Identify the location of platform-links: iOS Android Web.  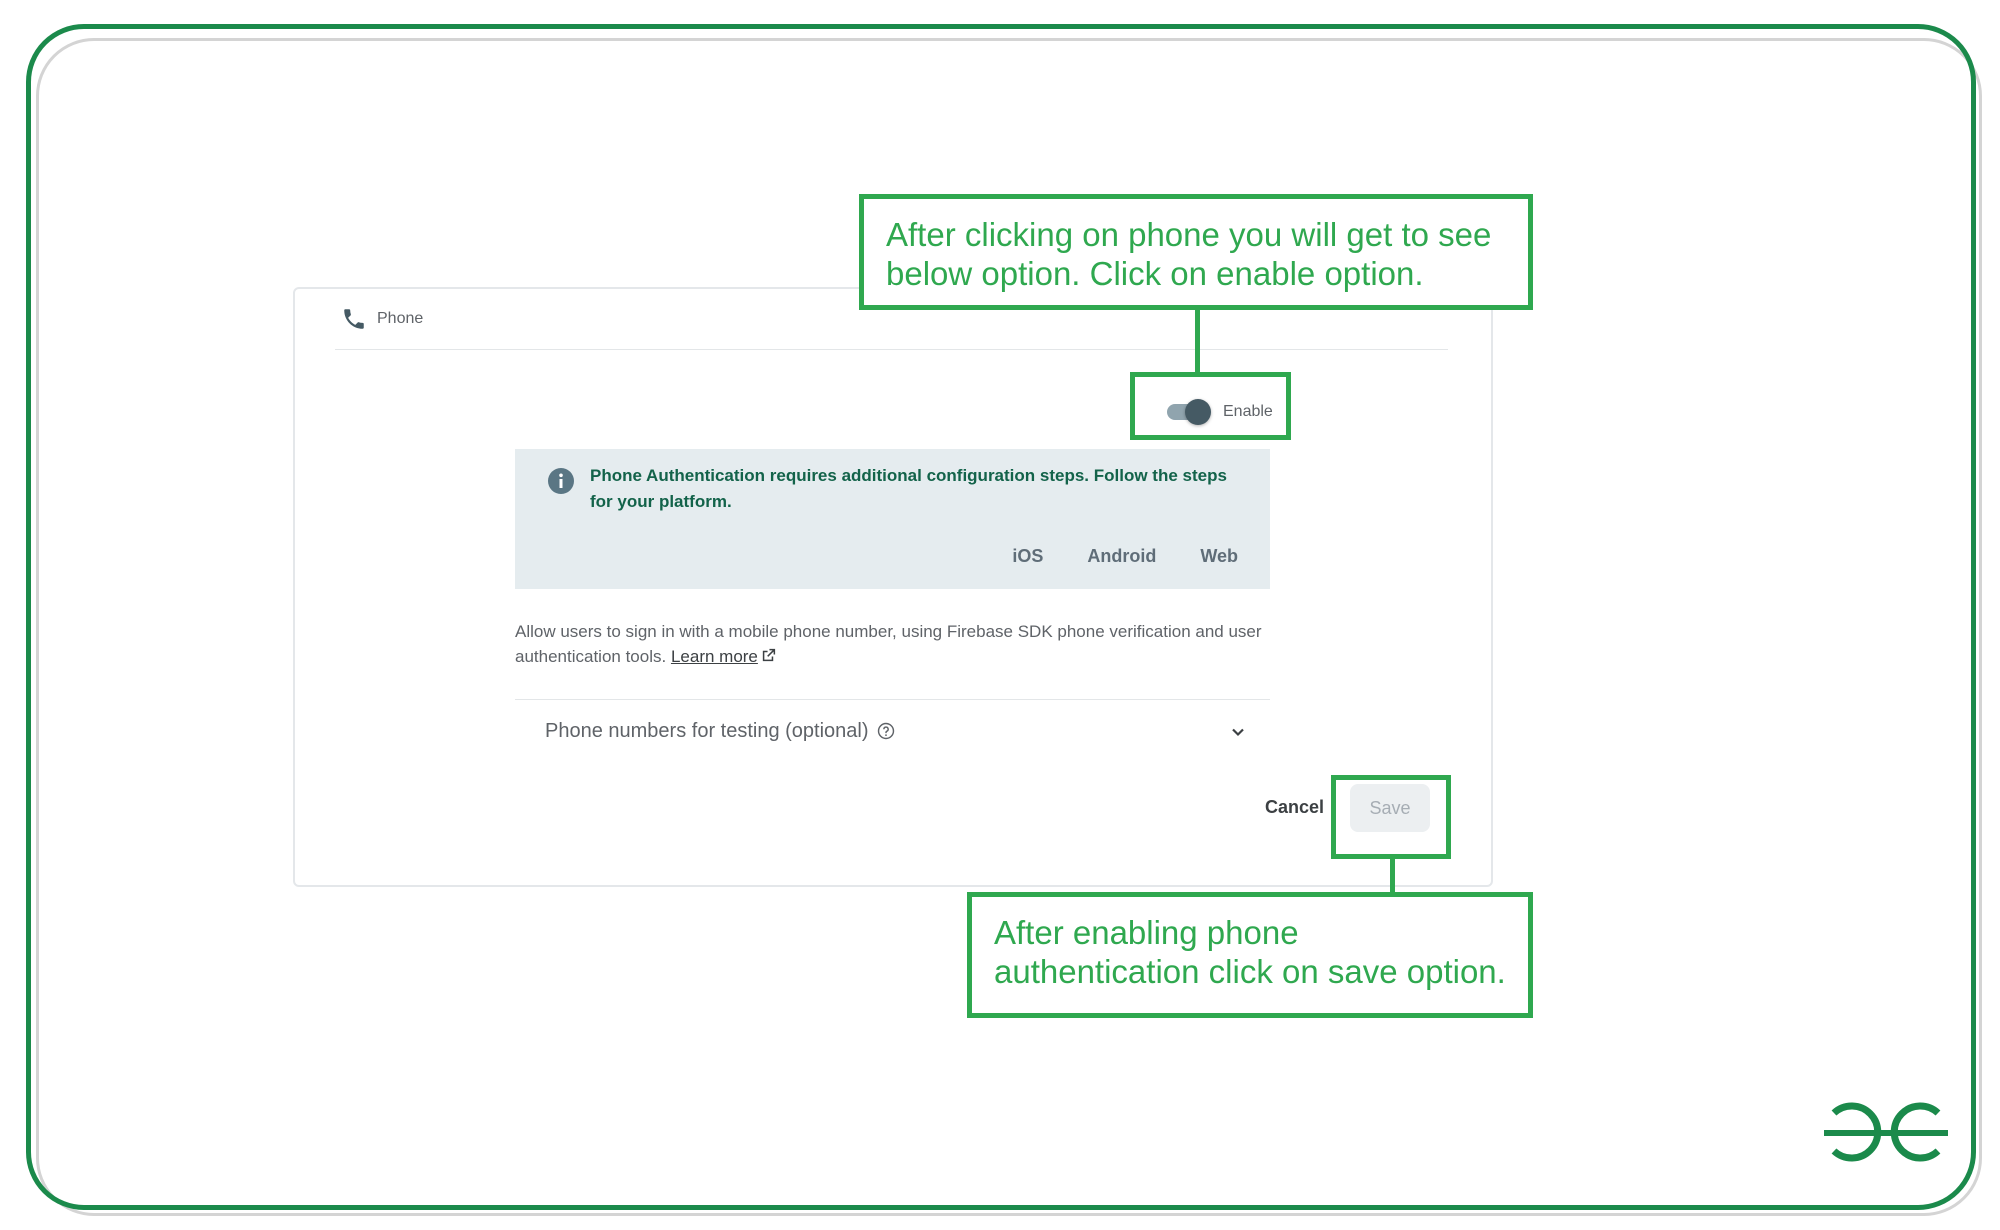
(1125, 556).